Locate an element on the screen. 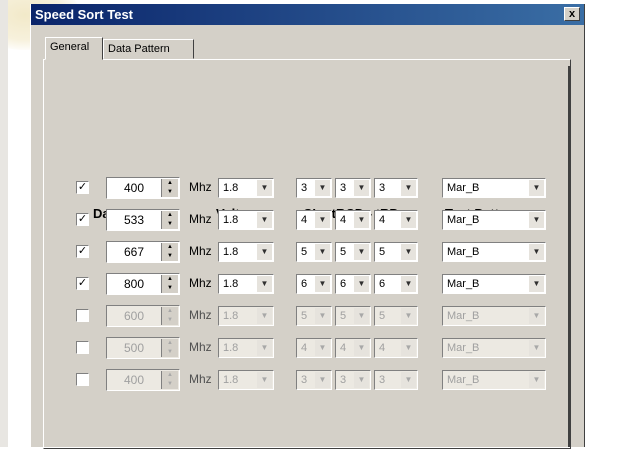 The image size is (618, 449). data-rate-spinner: 500 ▲ ▼ is located at coordinates (143, 348).